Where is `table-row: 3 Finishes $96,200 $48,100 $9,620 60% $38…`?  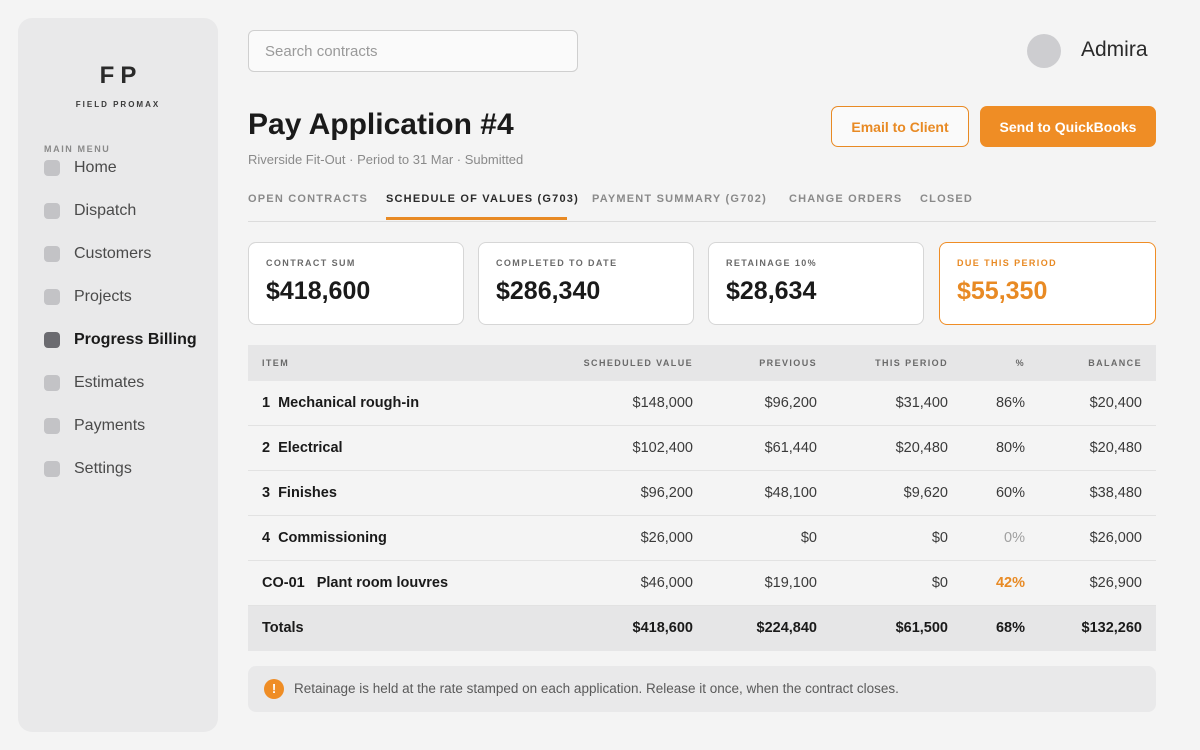
table-row: 3 Finishes $96,200 $48,100 $9,620 60% $38… is located at coordinates (702, 493).